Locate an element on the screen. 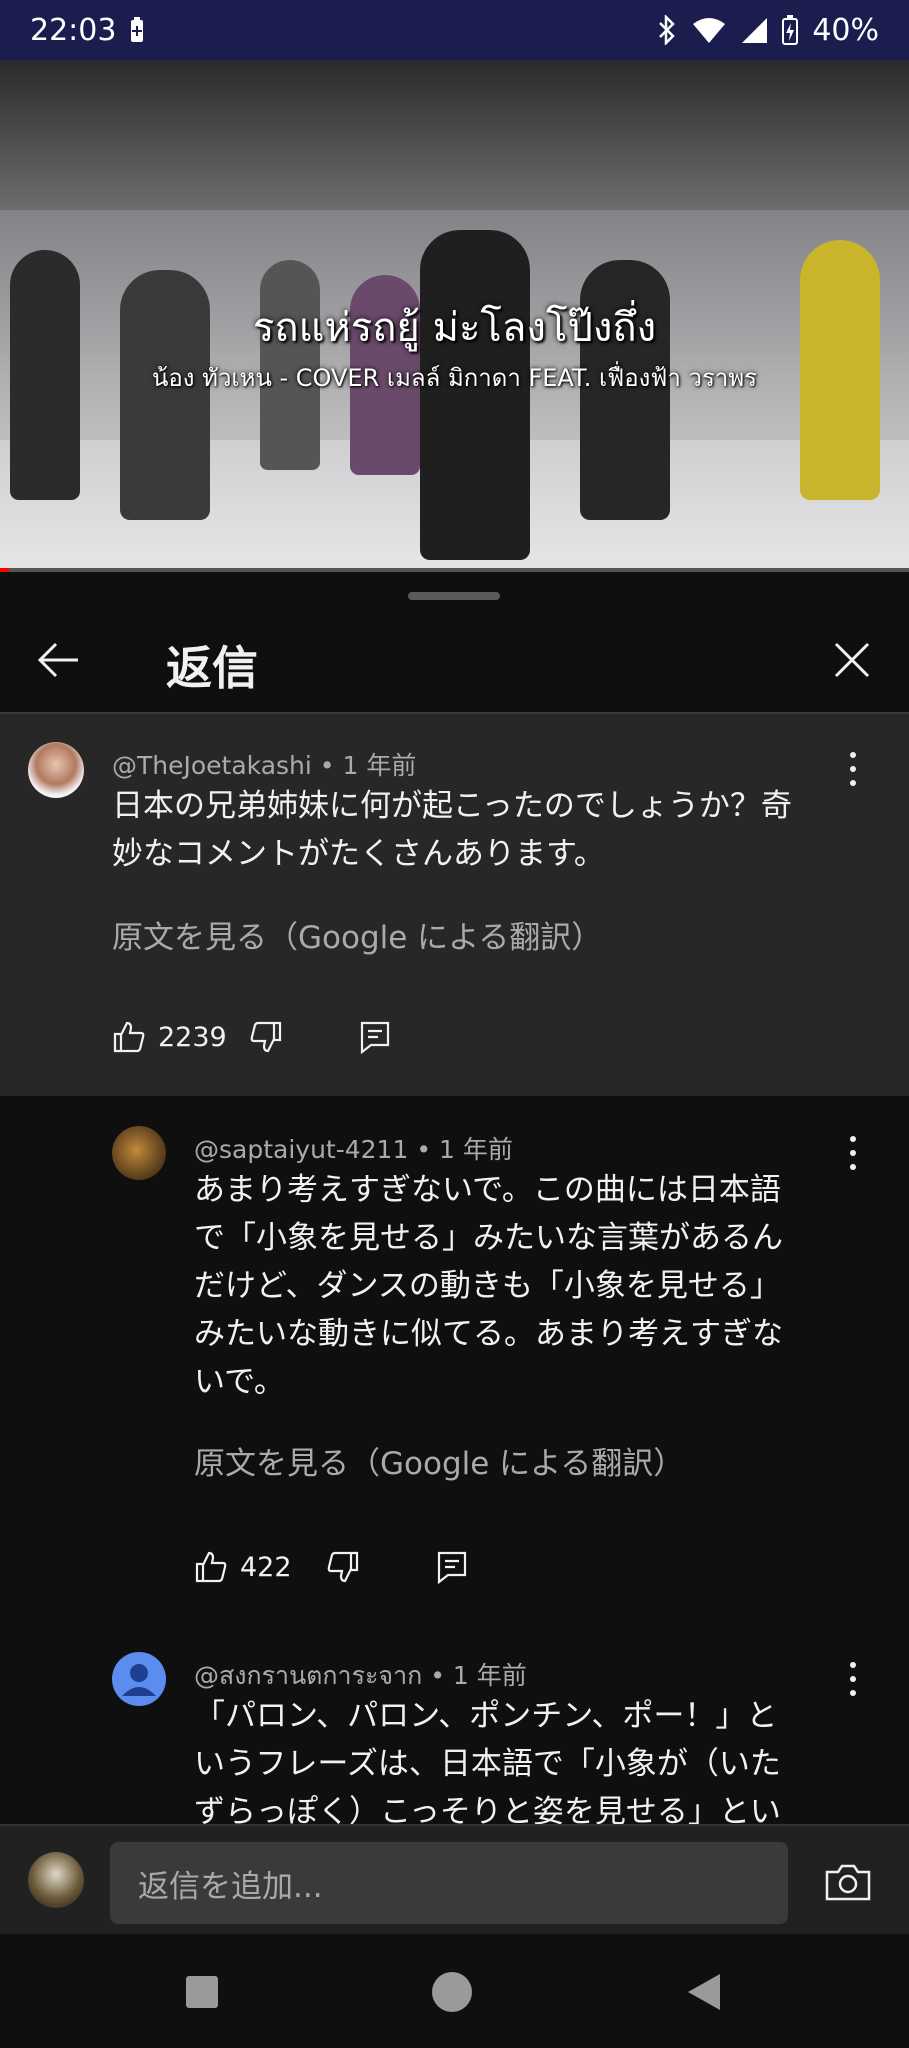  home-button is located at coordinates (452, 1992).